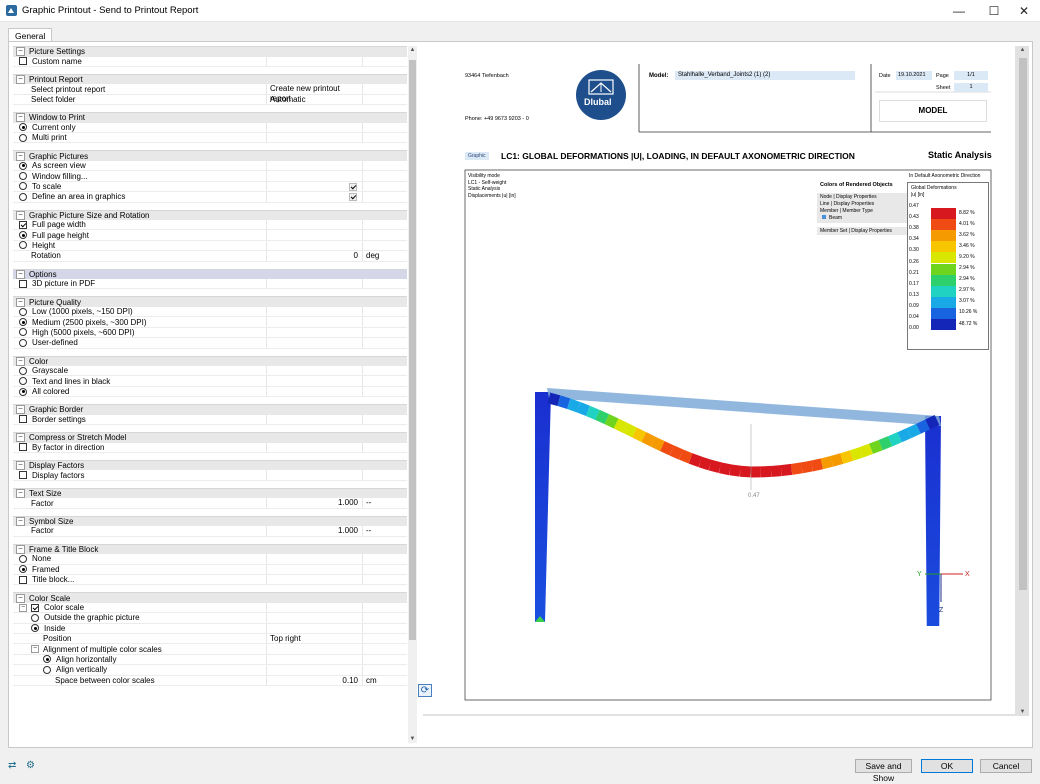  Describe the element at coordinates (210, 361) in the screenshot. I see `tree-section: −Color` at that location.